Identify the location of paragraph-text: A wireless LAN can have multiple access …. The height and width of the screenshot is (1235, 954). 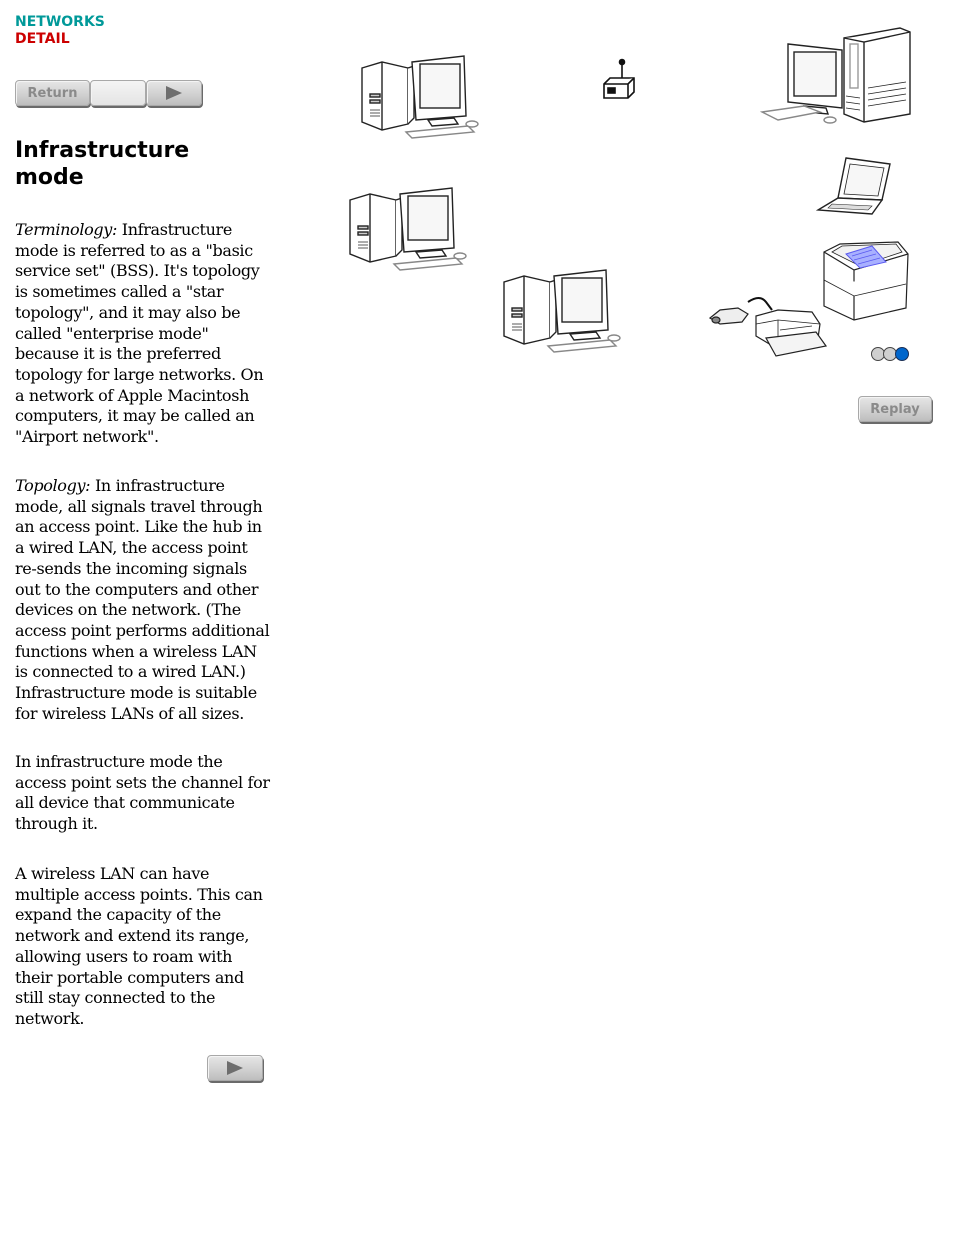
(139, 946).